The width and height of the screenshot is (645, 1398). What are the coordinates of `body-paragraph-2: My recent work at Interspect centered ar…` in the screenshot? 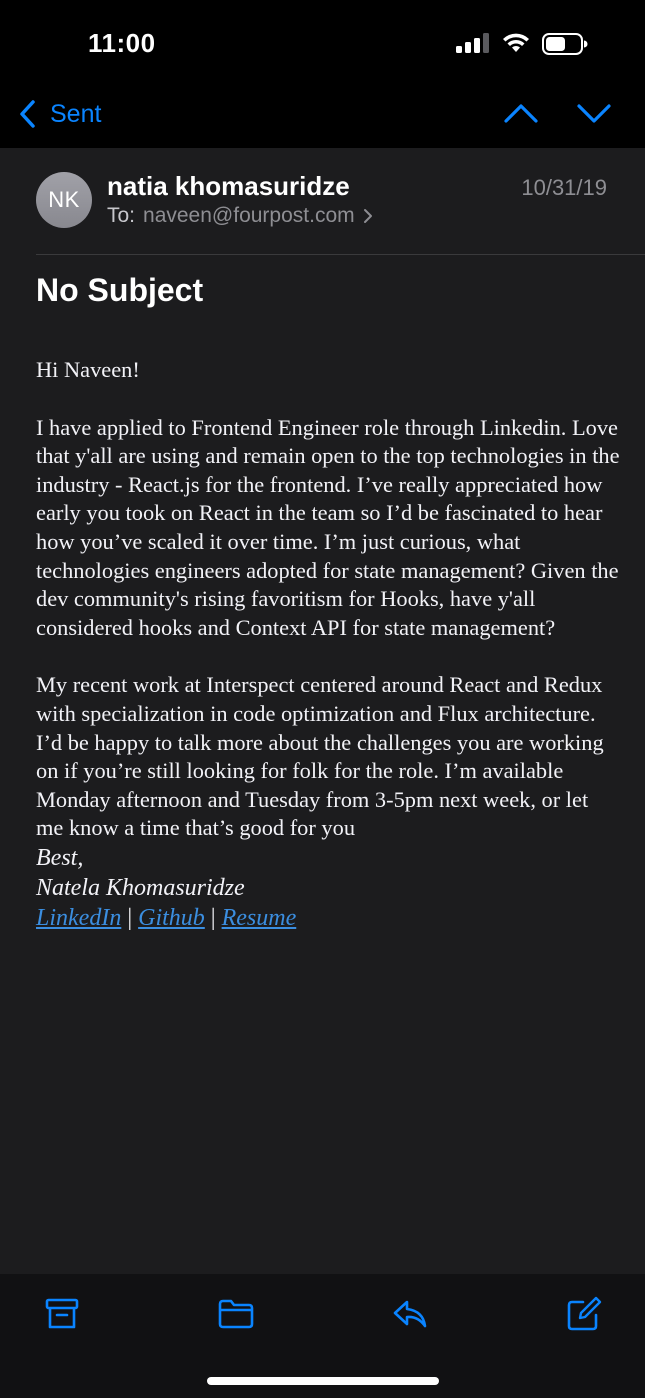 It's located at (320, 756).